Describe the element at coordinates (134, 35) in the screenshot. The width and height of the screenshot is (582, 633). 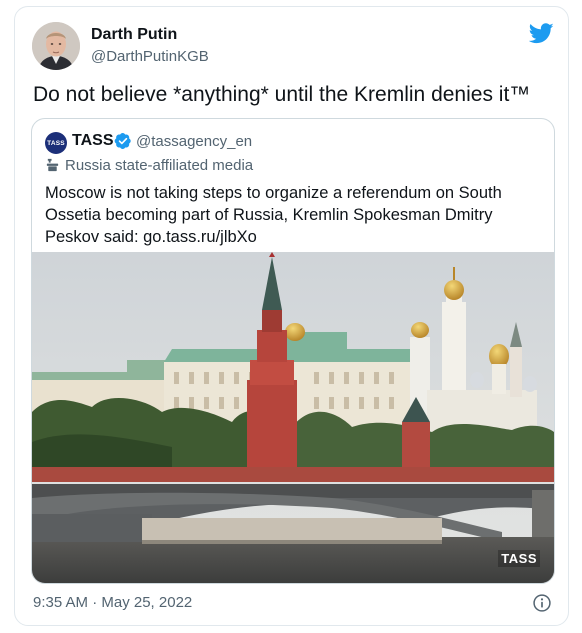
I see `author-name: Darth Putin` at that location.